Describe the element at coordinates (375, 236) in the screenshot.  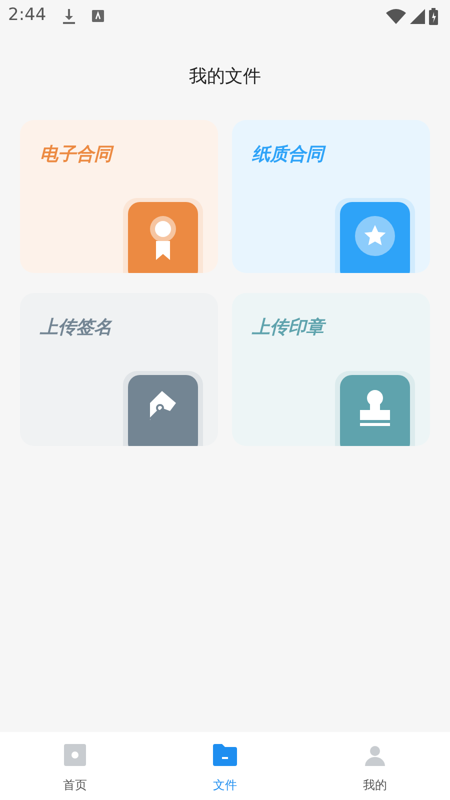
I see `star-badge-icon` at that location.